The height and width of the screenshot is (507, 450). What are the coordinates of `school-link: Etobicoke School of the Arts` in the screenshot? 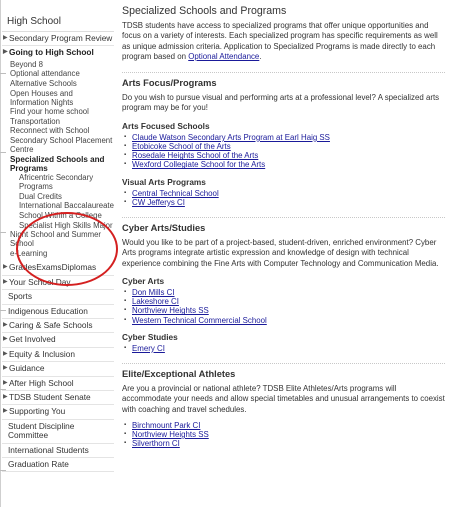 It's located at (181, 146).